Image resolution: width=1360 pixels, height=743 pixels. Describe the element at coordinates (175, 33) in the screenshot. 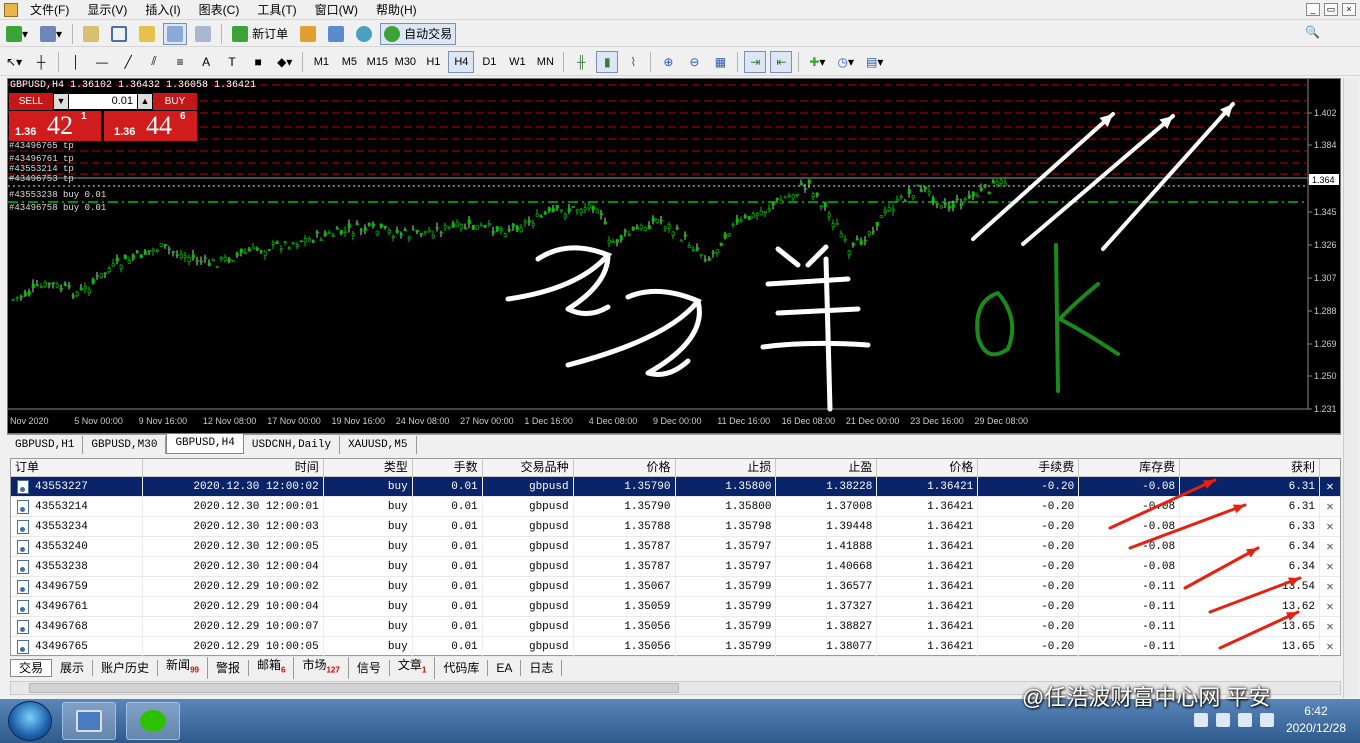

I see `terminal-button` at that location.